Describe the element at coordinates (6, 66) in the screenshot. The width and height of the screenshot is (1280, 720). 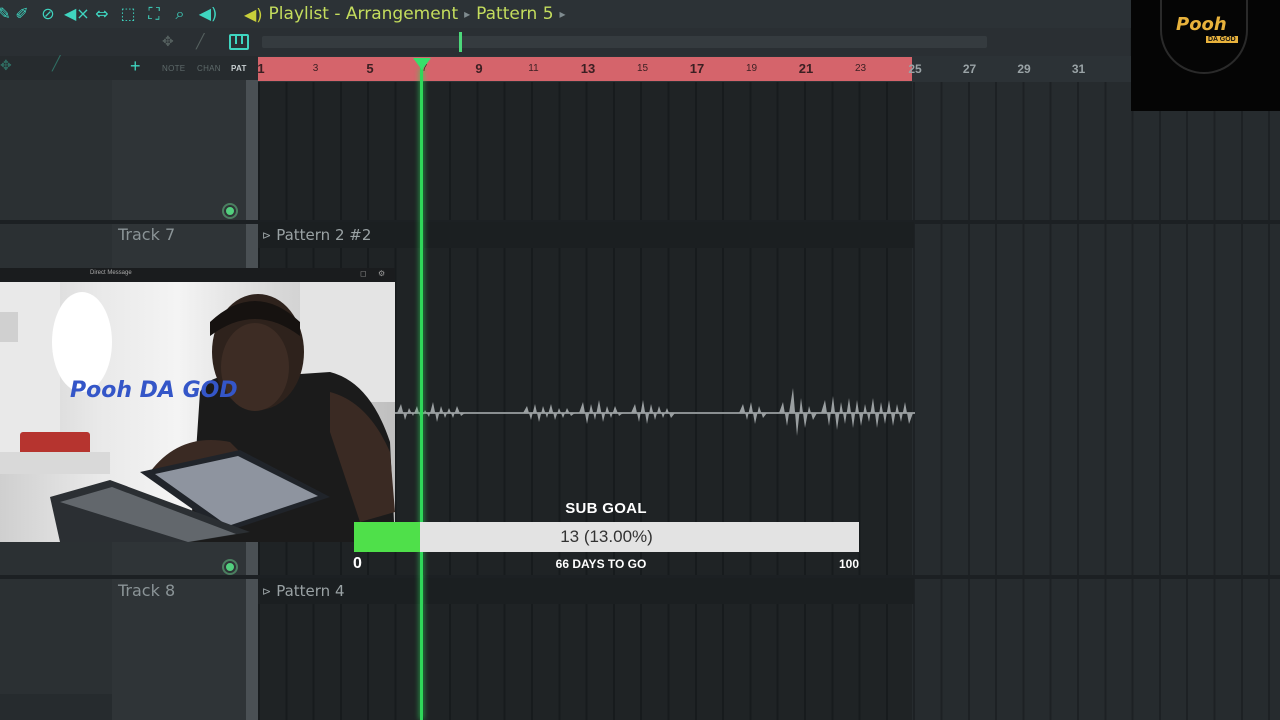
I see `handle-icon: ✥` at that location.